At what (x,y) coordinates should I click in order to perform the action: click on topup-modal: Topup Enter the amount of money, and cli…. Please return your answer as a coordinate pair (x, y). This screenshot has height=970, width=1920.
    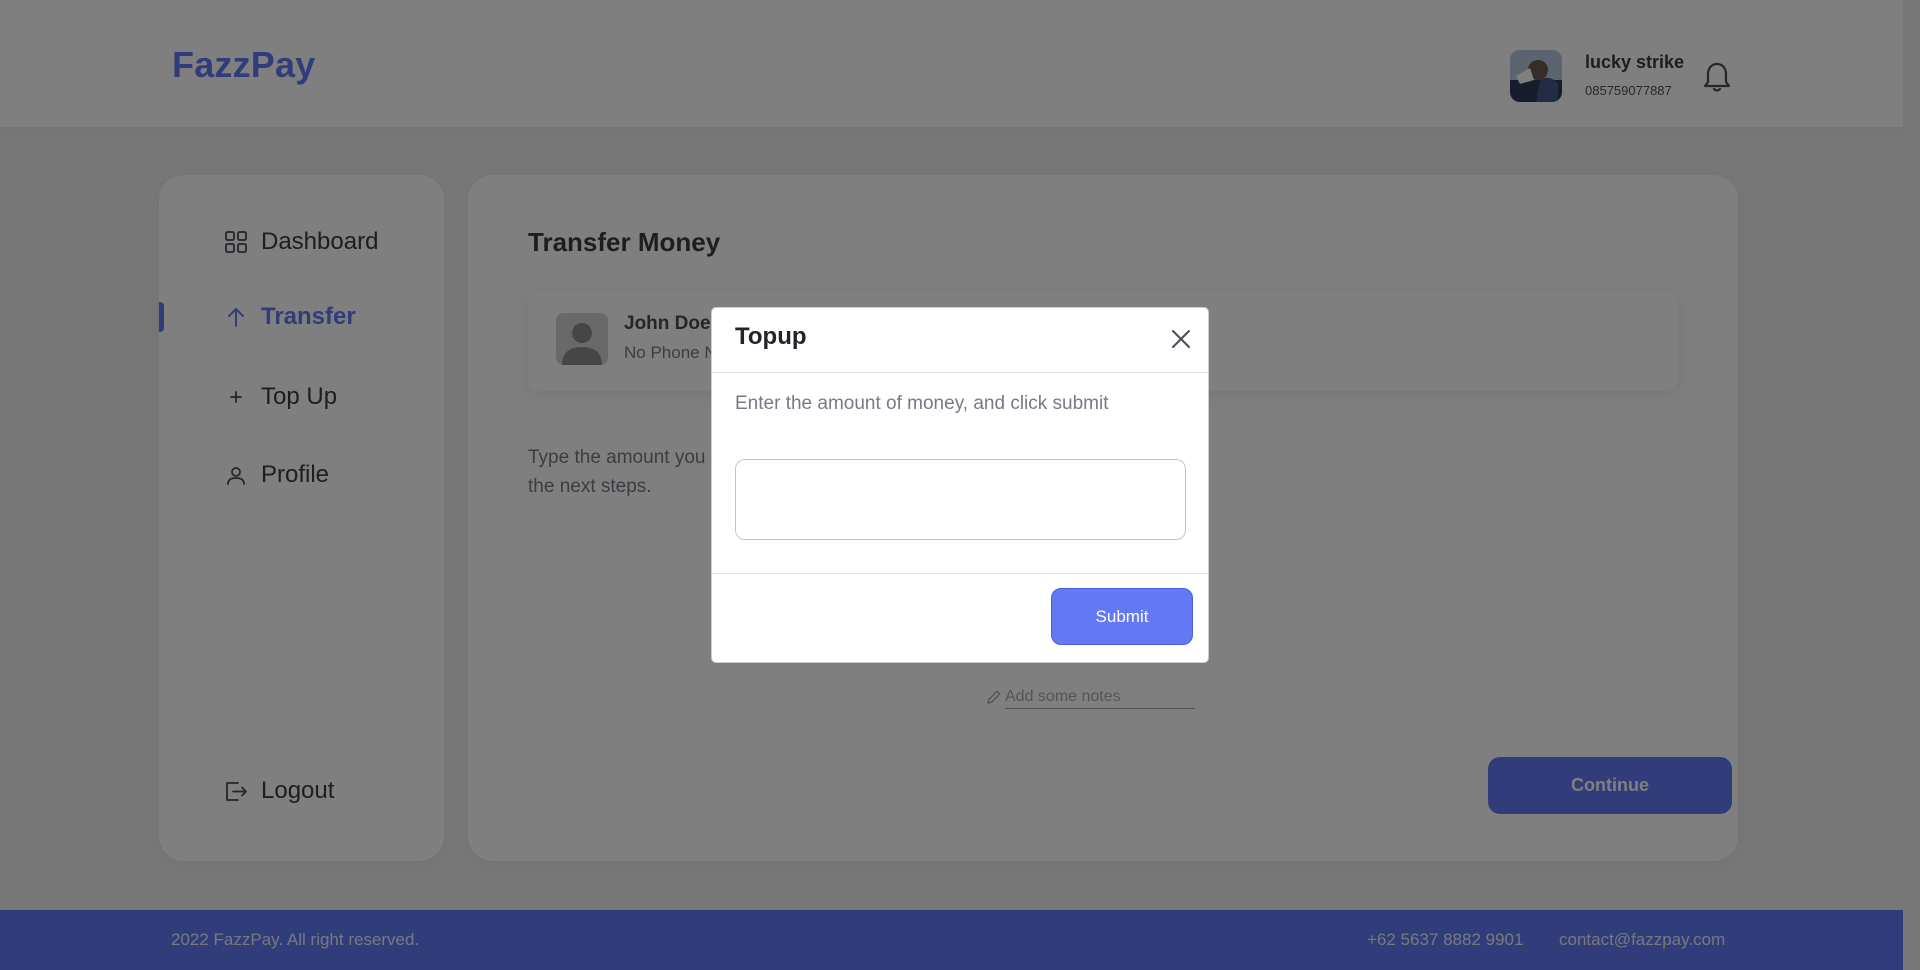
    Looking at the image, I should click on (960, 485).